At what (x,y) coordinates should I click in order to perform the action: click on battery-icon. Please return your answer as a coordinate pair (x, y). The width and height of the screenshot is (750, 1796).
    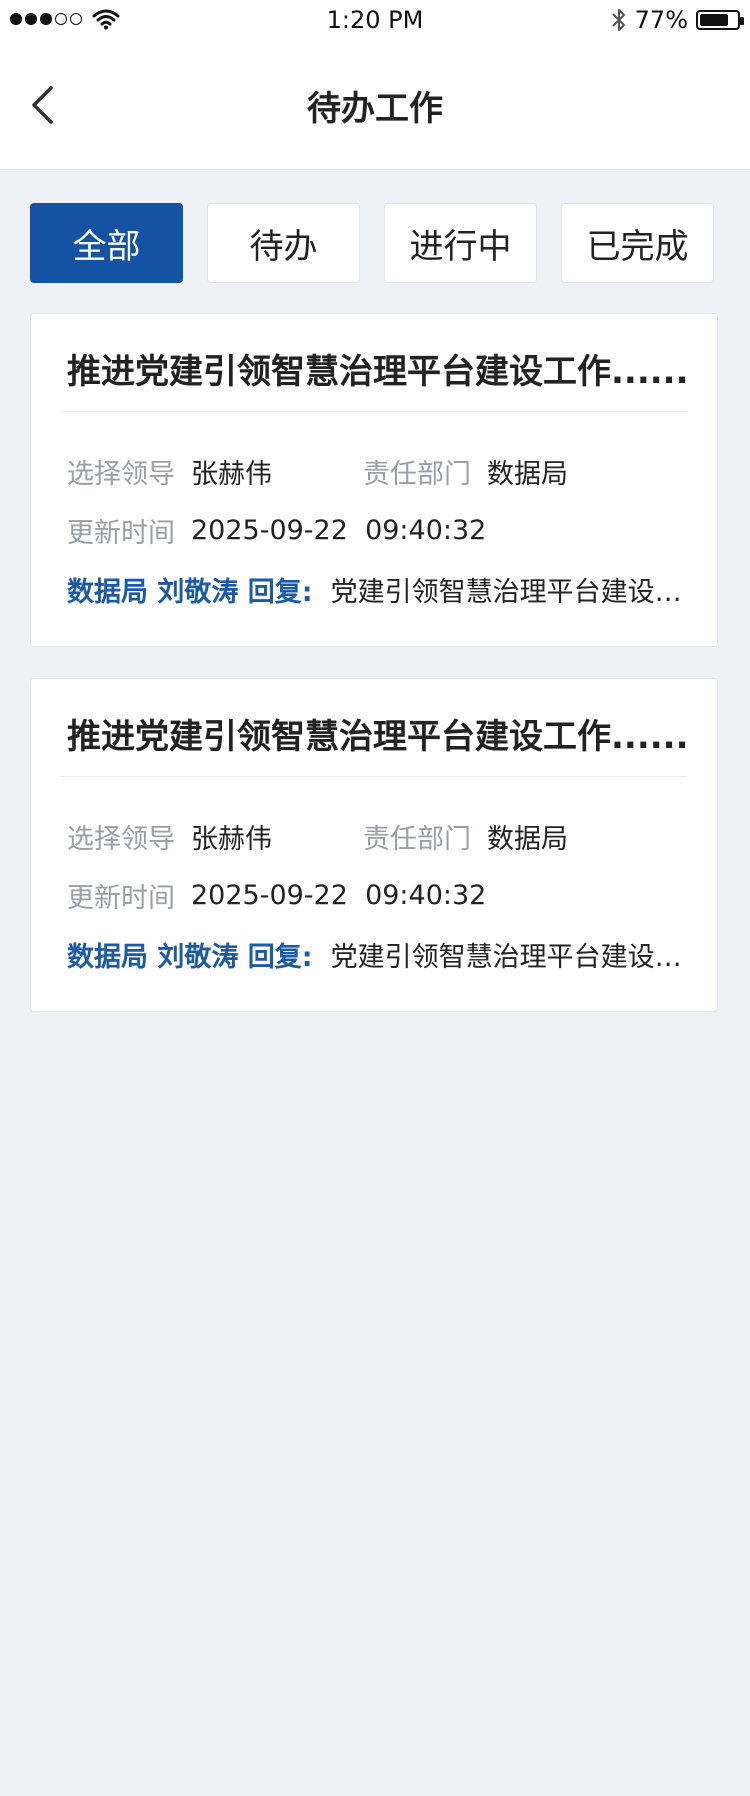
    Looking at the image, I should click on (720, 20).